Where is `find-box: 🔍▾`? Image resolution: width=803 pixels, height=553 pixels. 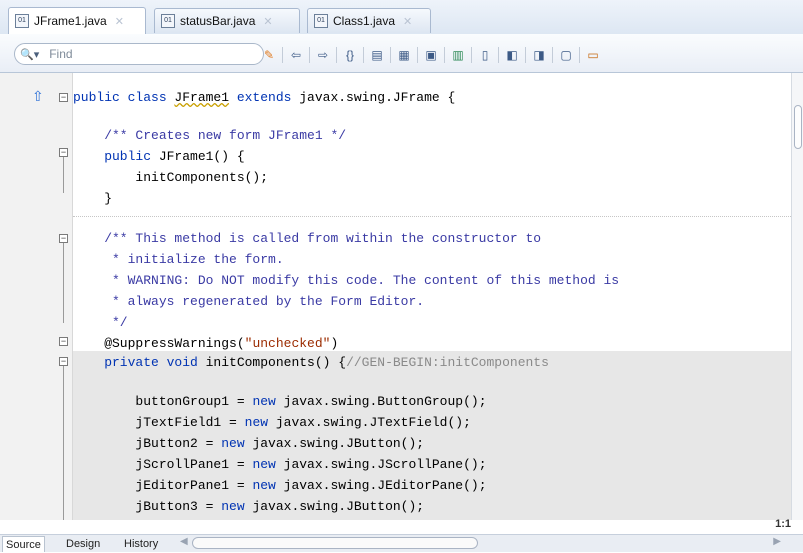
find-box: 🔍▾ is located at coordinates (139, 54).